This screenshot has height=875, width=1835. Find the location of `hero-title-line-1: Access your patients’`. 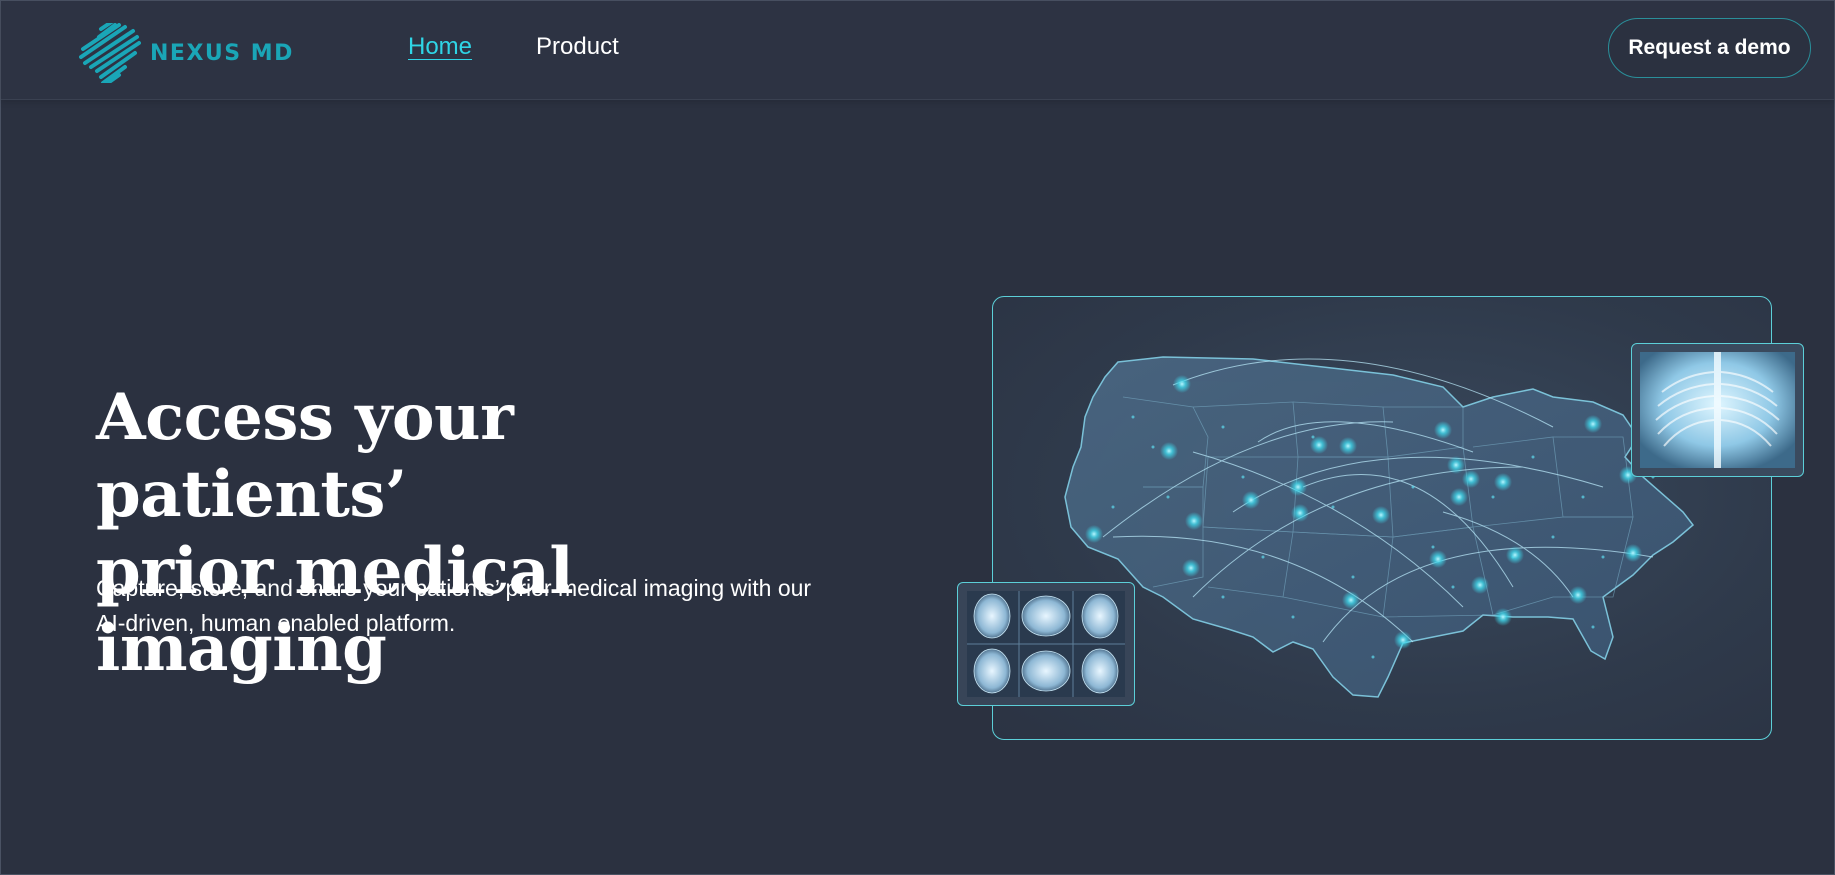

hero-title-line-1: Access your patients’ is located at coordinates (305, 456).